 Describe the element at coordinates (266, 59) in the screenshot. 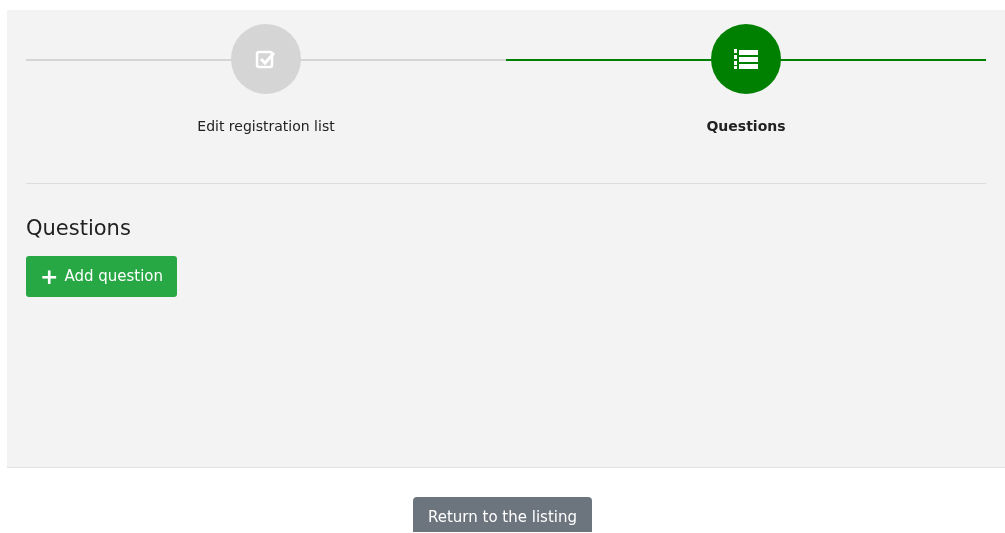

I see `checkbox-icon` at that location.